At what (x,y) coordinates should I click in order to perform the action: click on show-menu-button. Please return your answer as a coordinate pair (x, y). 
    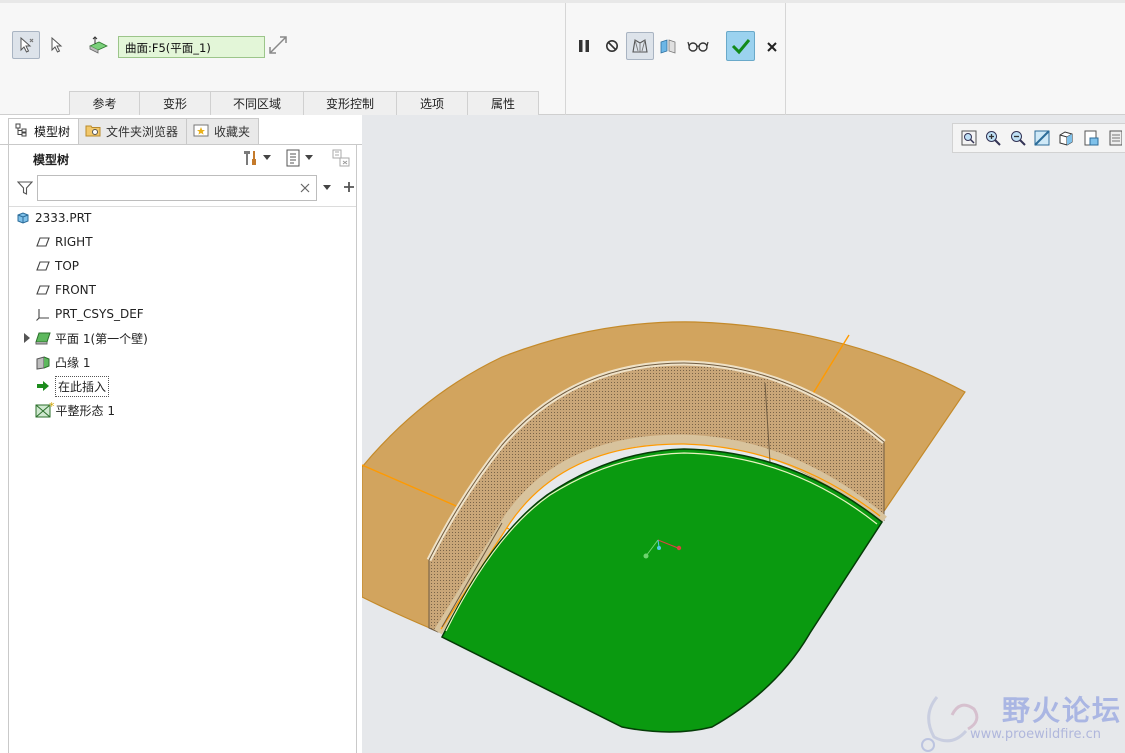
    Looking at the image, I should click on (299, 158).